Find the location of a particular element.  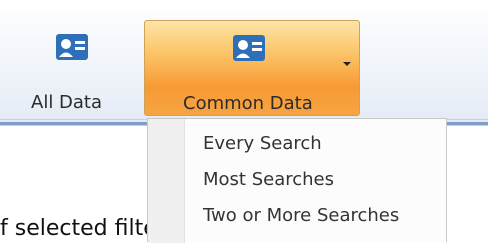

all-data-button: All Data is located at coordinates (75, 68).